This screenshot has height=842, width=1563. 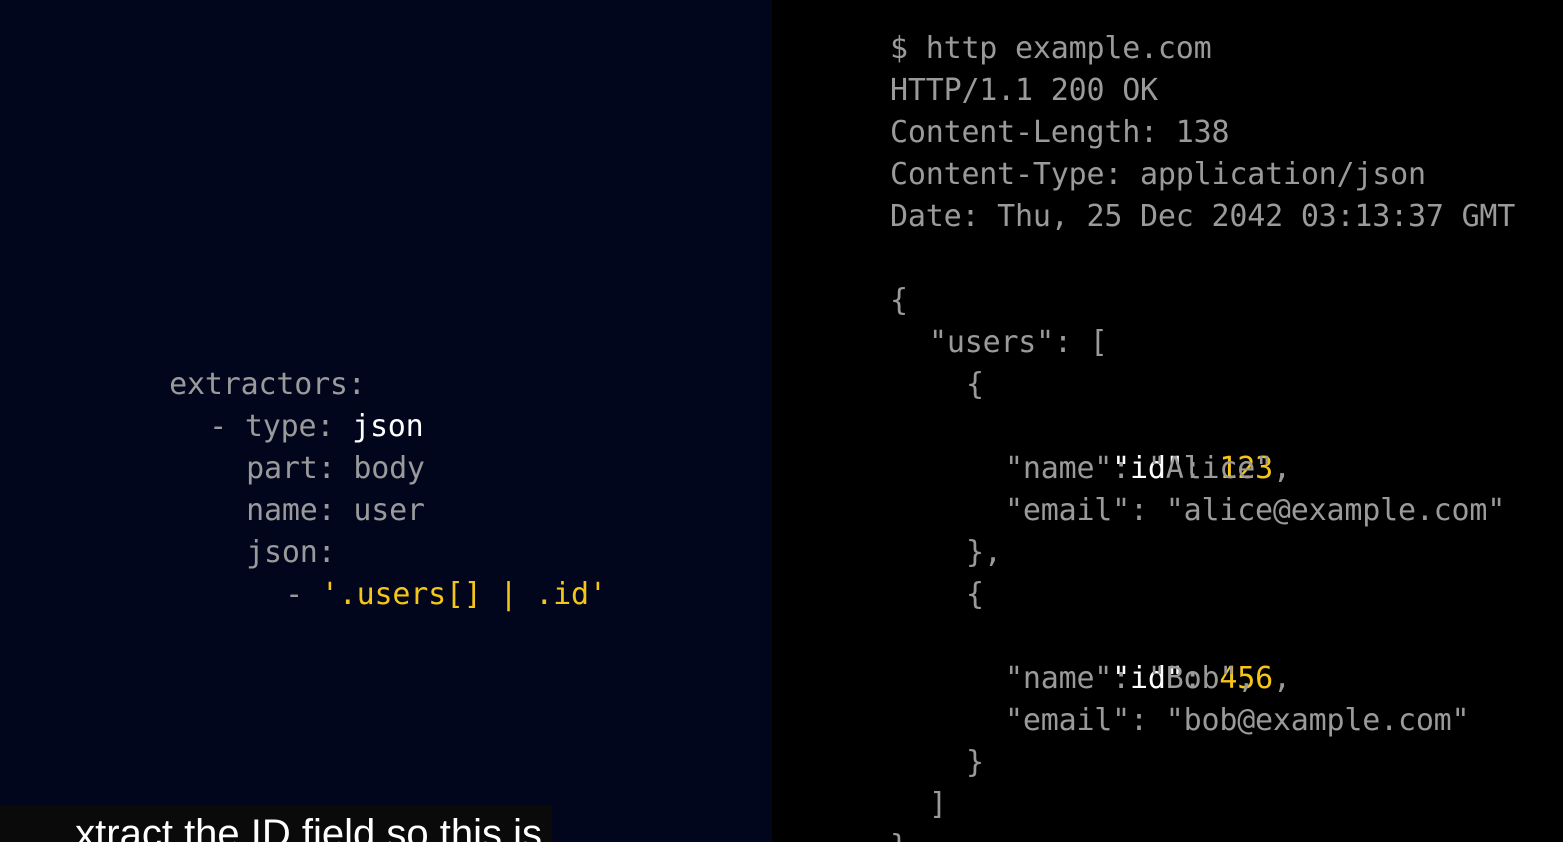 I want to click on json-obj2-id-line: "id": 456,, so click(x=1148, y=656).